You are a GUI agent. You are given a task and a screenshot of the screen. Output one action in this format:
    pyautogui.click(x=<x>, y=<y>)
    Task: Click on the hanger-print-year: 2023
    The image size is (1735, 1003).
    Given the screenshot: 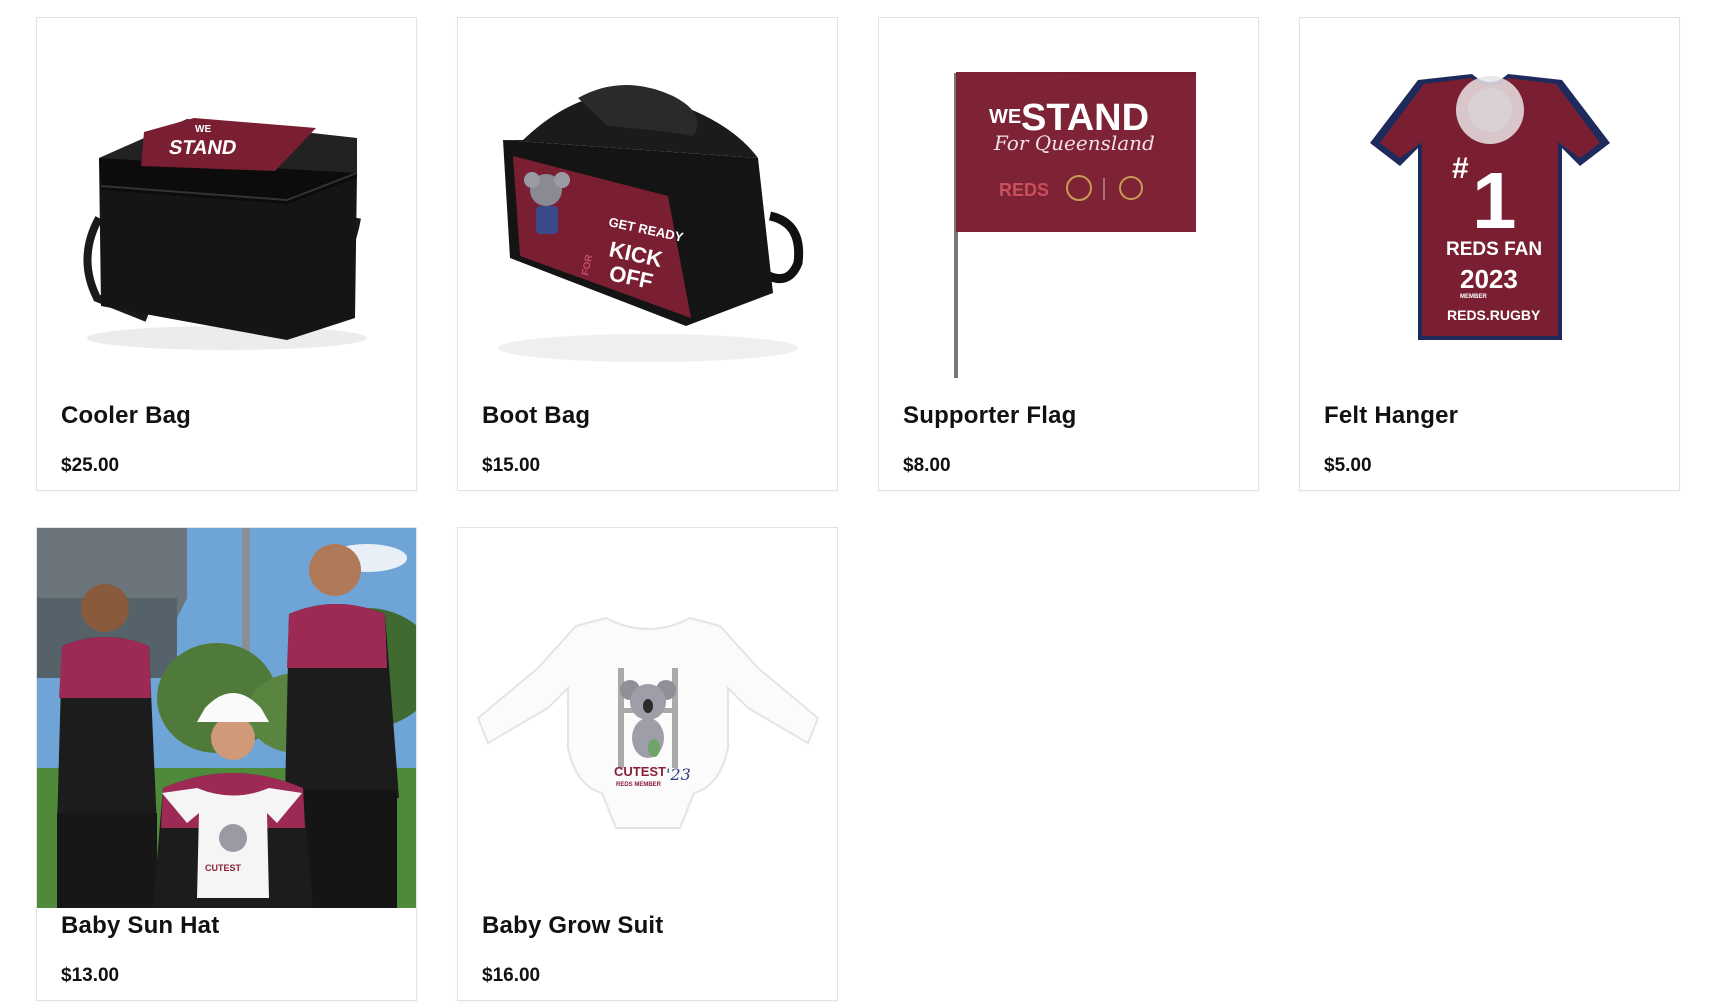 What is the action you would take?
    pyautogui.click(x=1489, y=279)
    